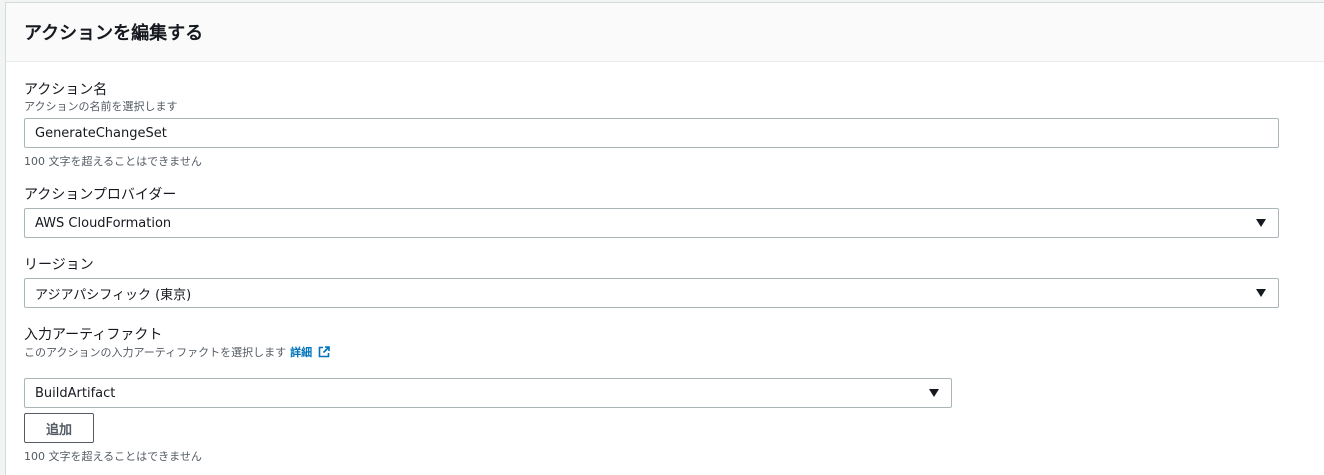  What do you see at coordinates (651, 223) in the screenshot?
I see `action-provider-select: AWS CloudFormation` at bounding box center [651, 223].